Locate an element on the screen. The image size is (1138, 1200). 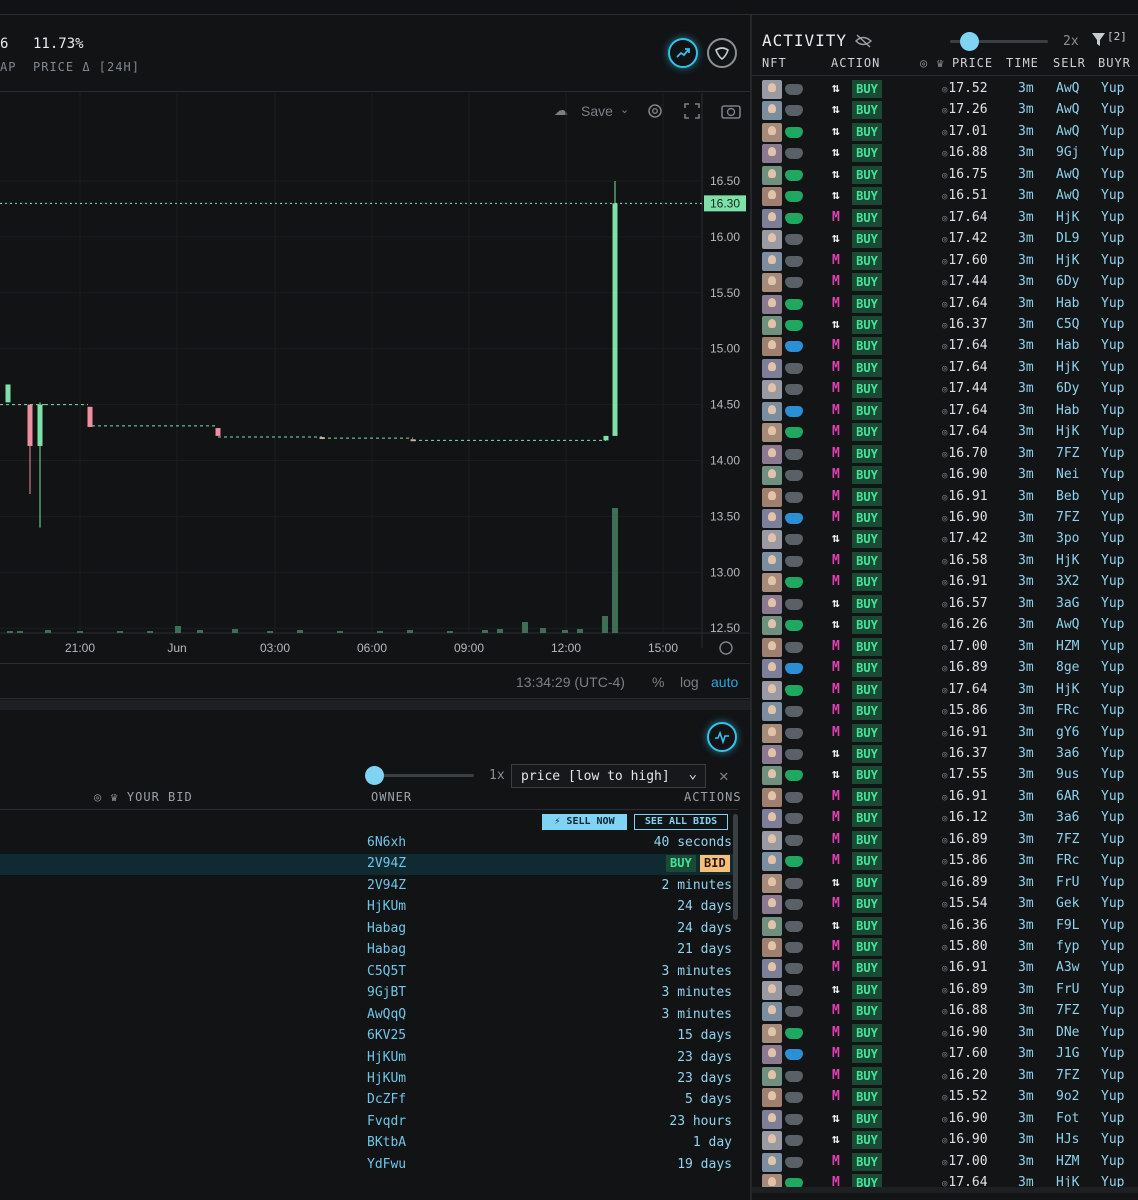
activity-row: ⇅ BUY 16.26 3m AwQ Yup is located at coordinates (945, 625).